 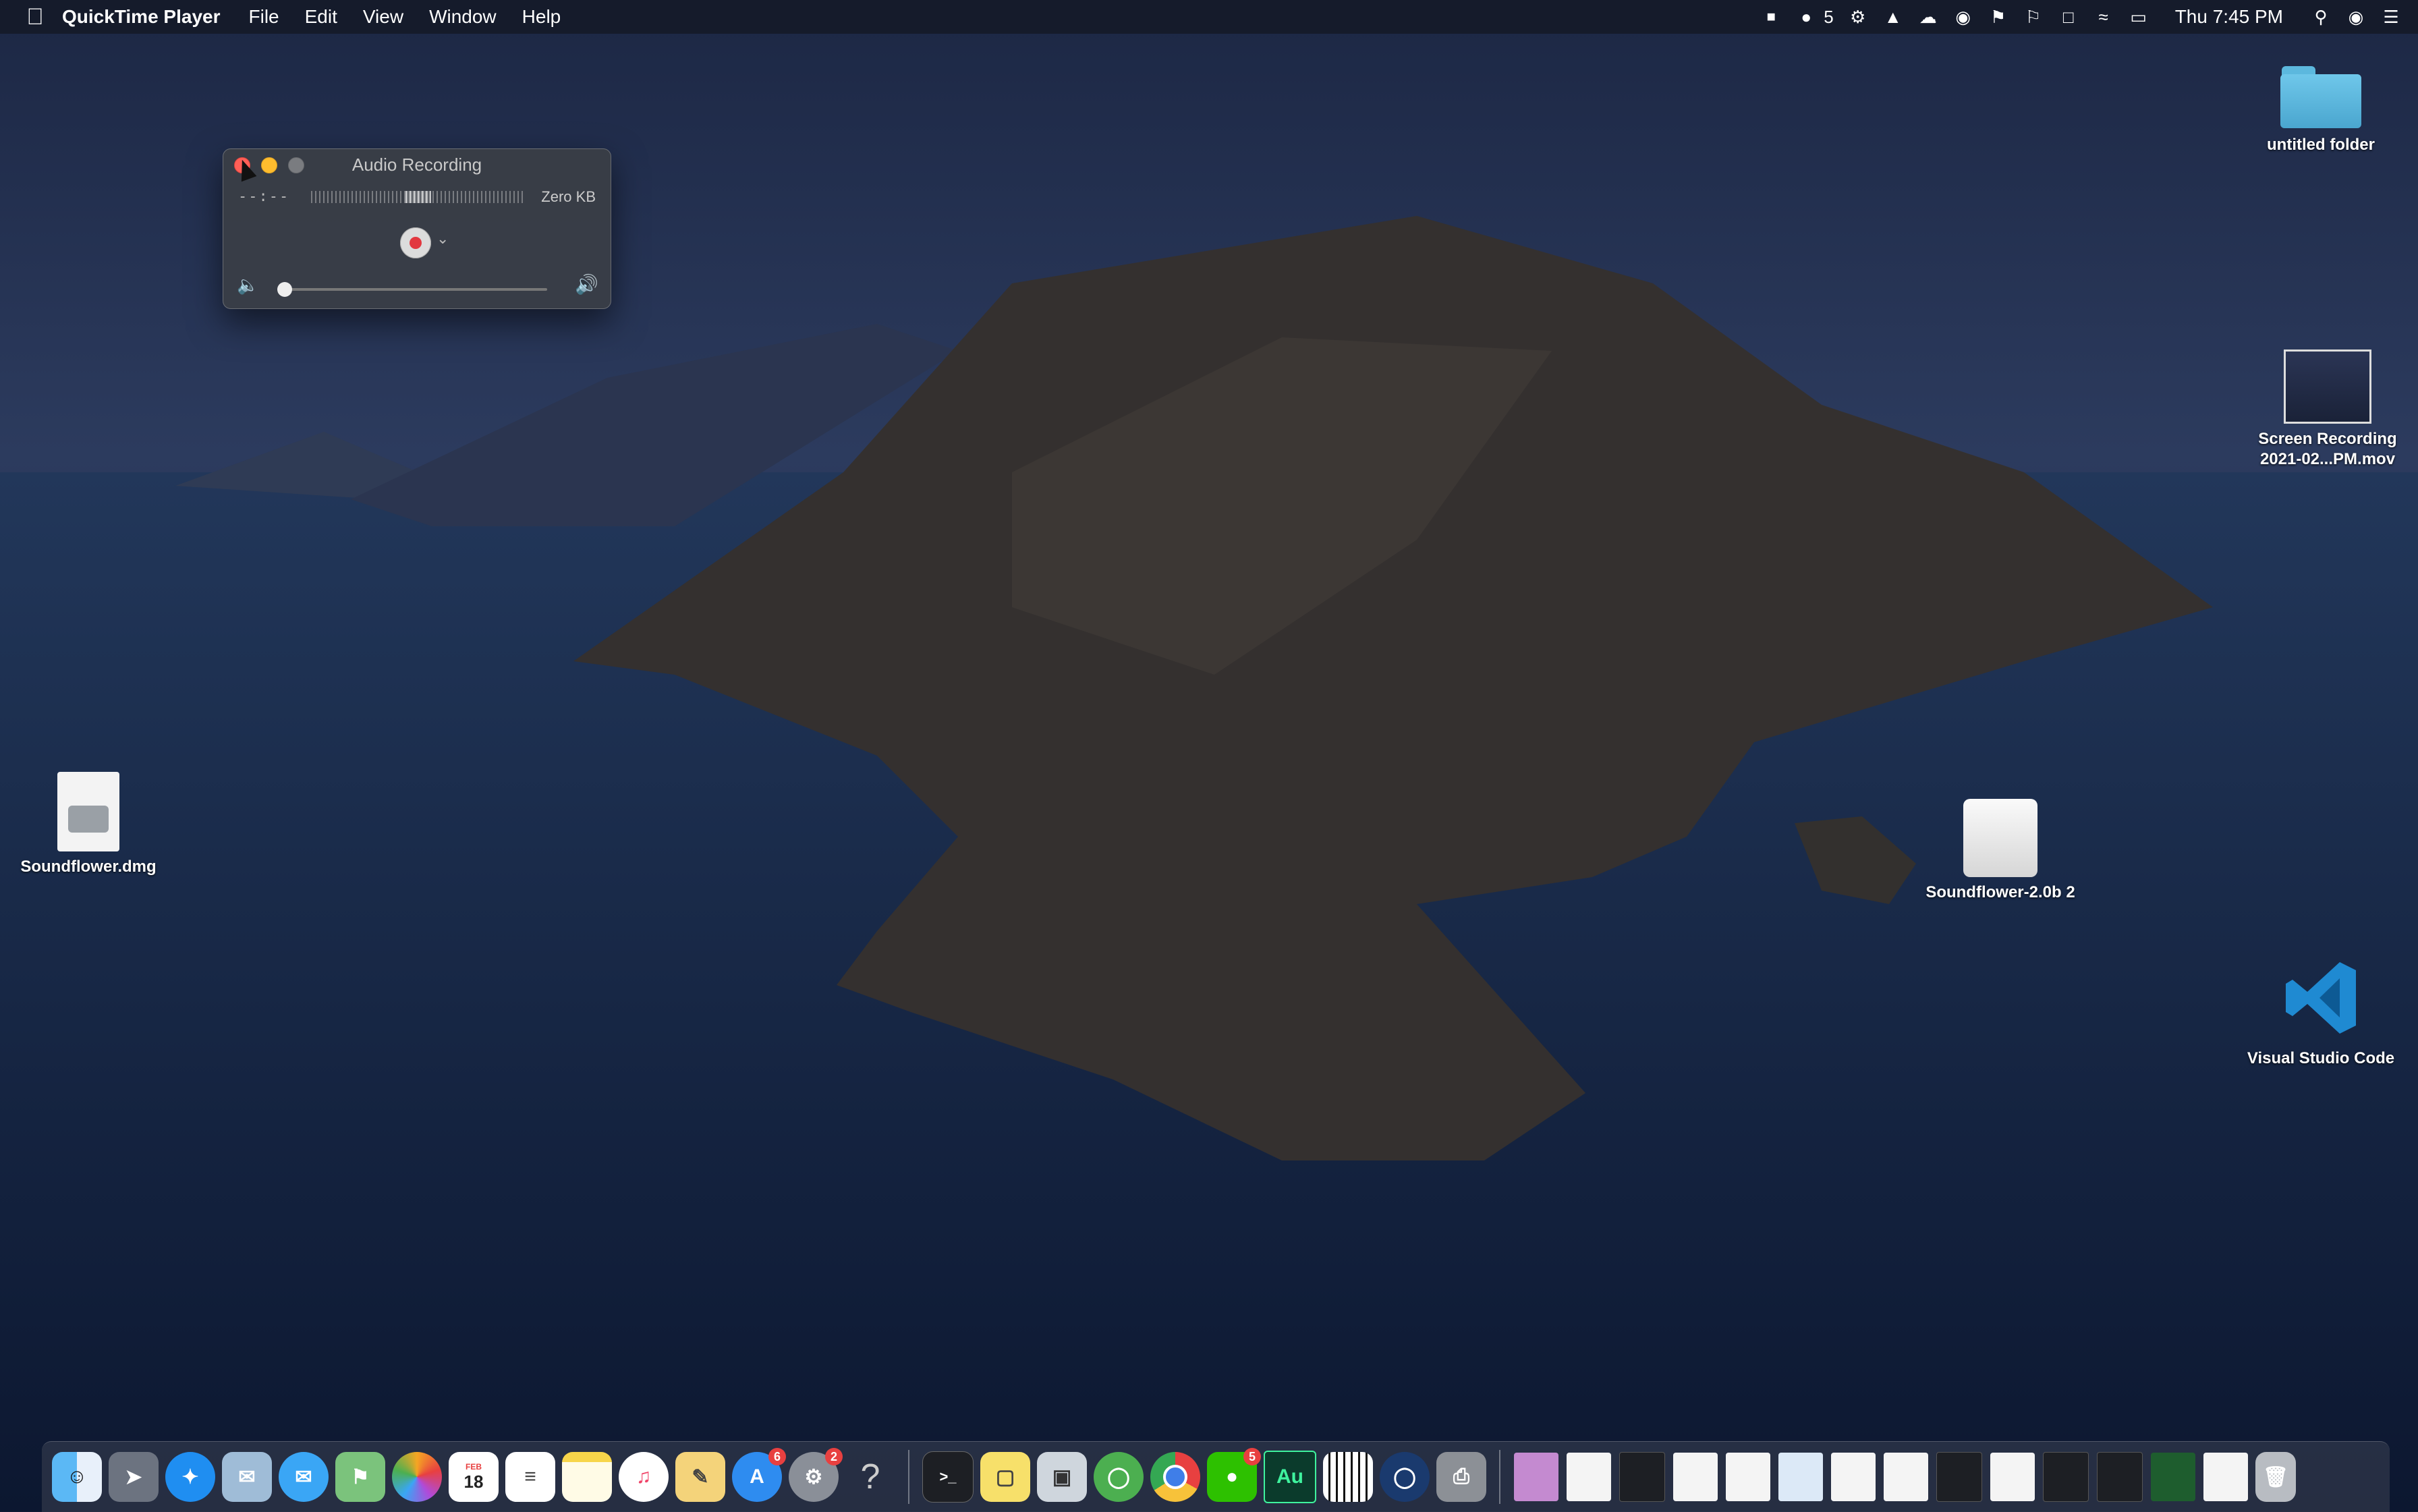 I want to click on input-source-icon: □, so click(x=2068, y=16).